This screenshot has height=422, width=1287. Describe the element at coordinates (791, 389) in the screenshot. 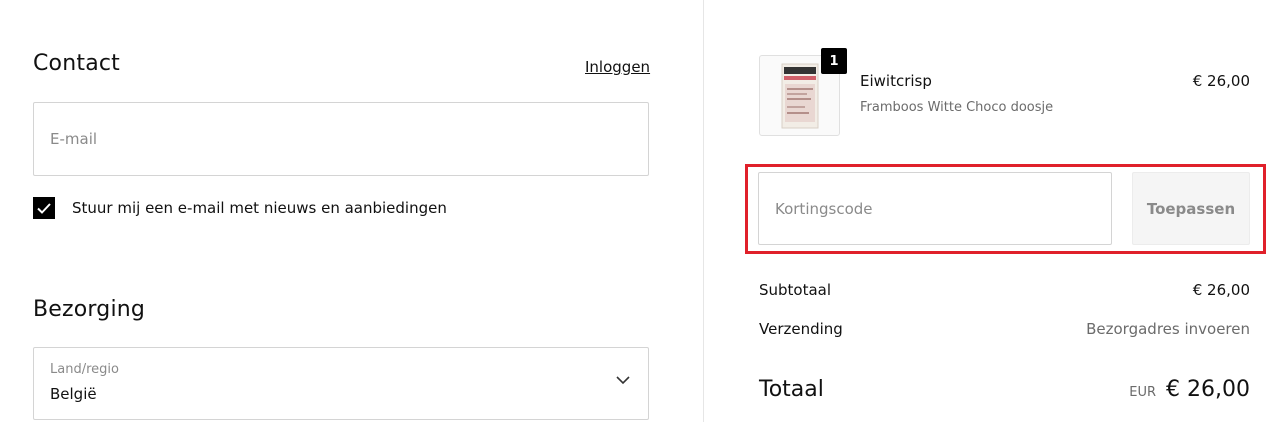

I see `total-label: Totaal` at that location.